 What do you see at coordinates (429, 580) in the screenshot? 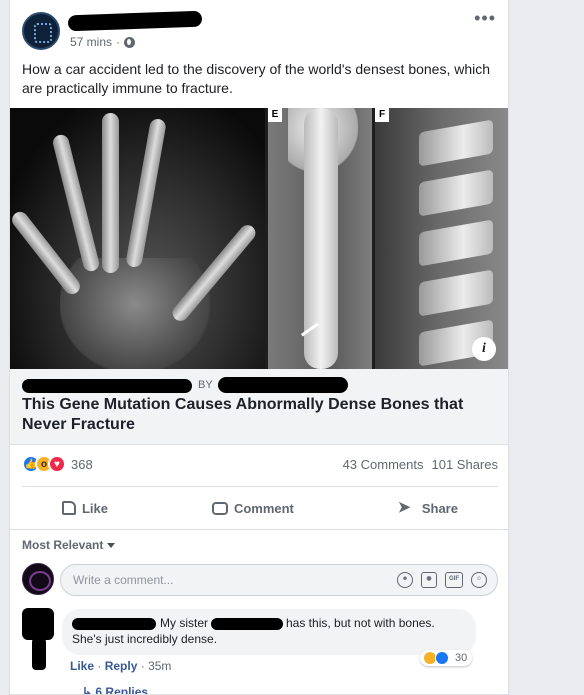
I see `camera-icon: ◉` at bounding box center [429, 580].